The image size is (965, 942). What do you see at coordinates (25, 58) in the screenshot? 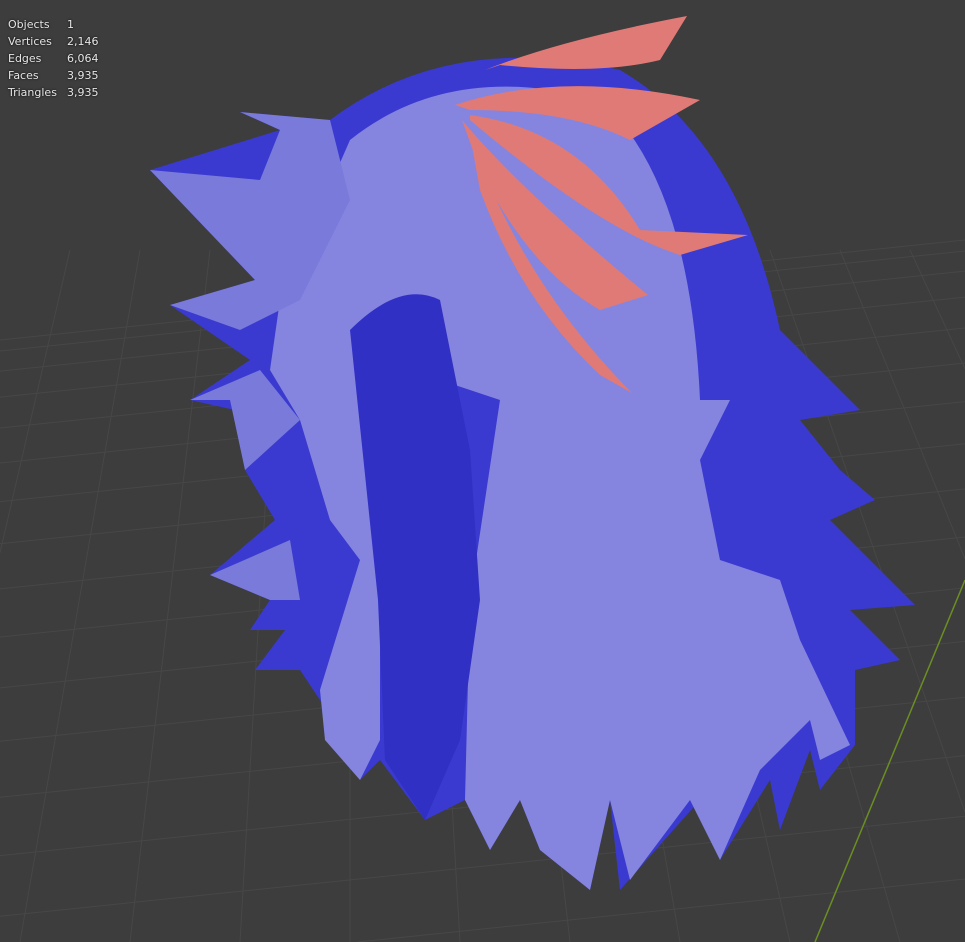
I see `stat-label: Edges` at bounding box center [25, 58].